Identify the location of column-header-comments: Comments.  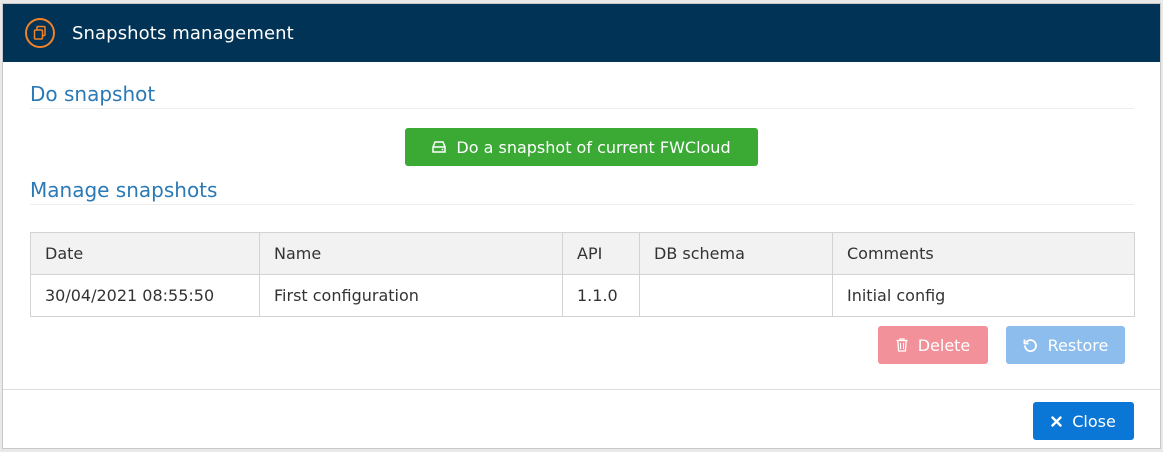
(983, 253).